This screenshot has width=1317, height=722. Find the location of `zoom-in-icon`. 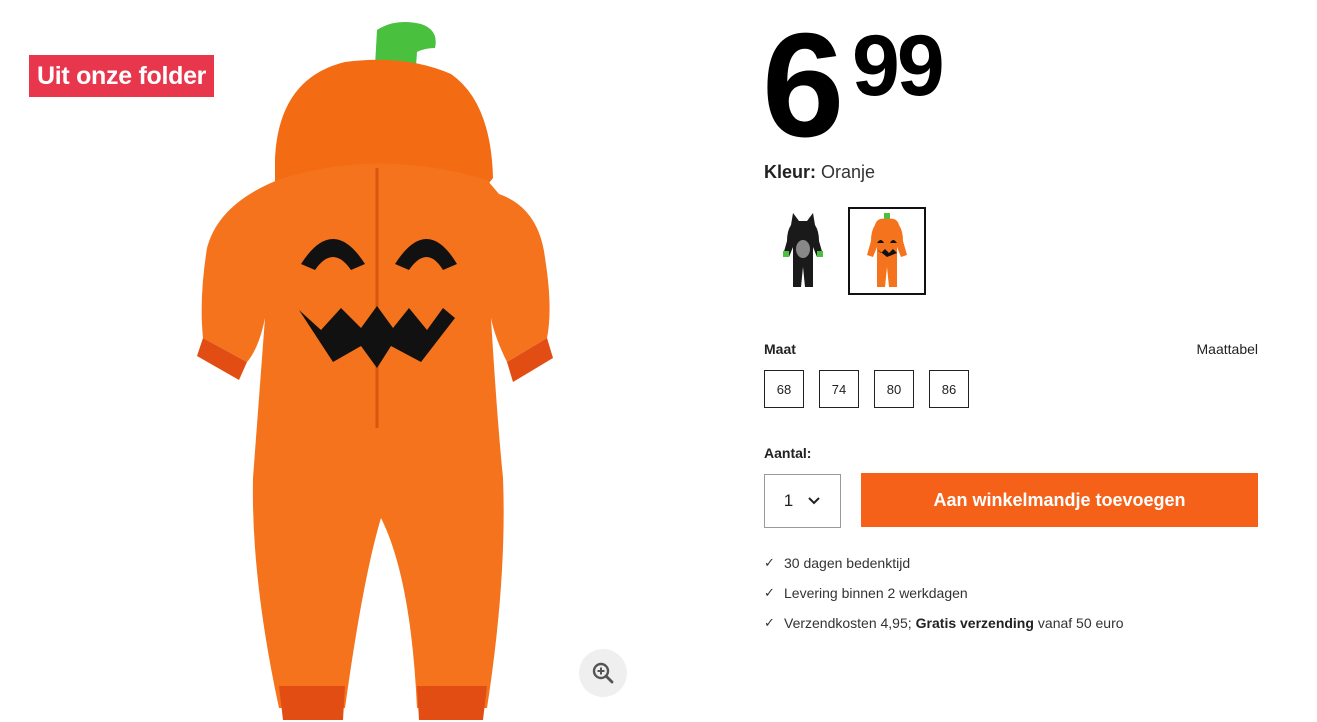

zoom-in-icon is located at coordinates (603, 673).